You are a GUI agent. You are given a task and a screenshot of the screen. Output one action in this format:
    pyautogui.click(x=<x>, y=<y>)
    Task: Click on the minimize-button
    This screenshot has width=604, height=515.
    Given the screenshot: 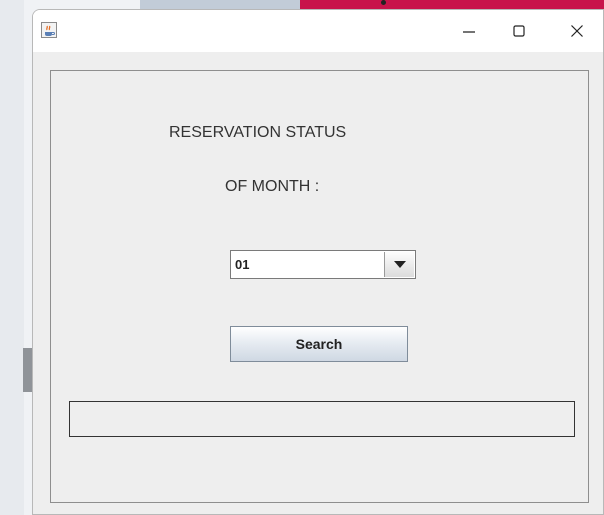 What is the action you would take?
    pyautogui.click(x=469, y=31)
    